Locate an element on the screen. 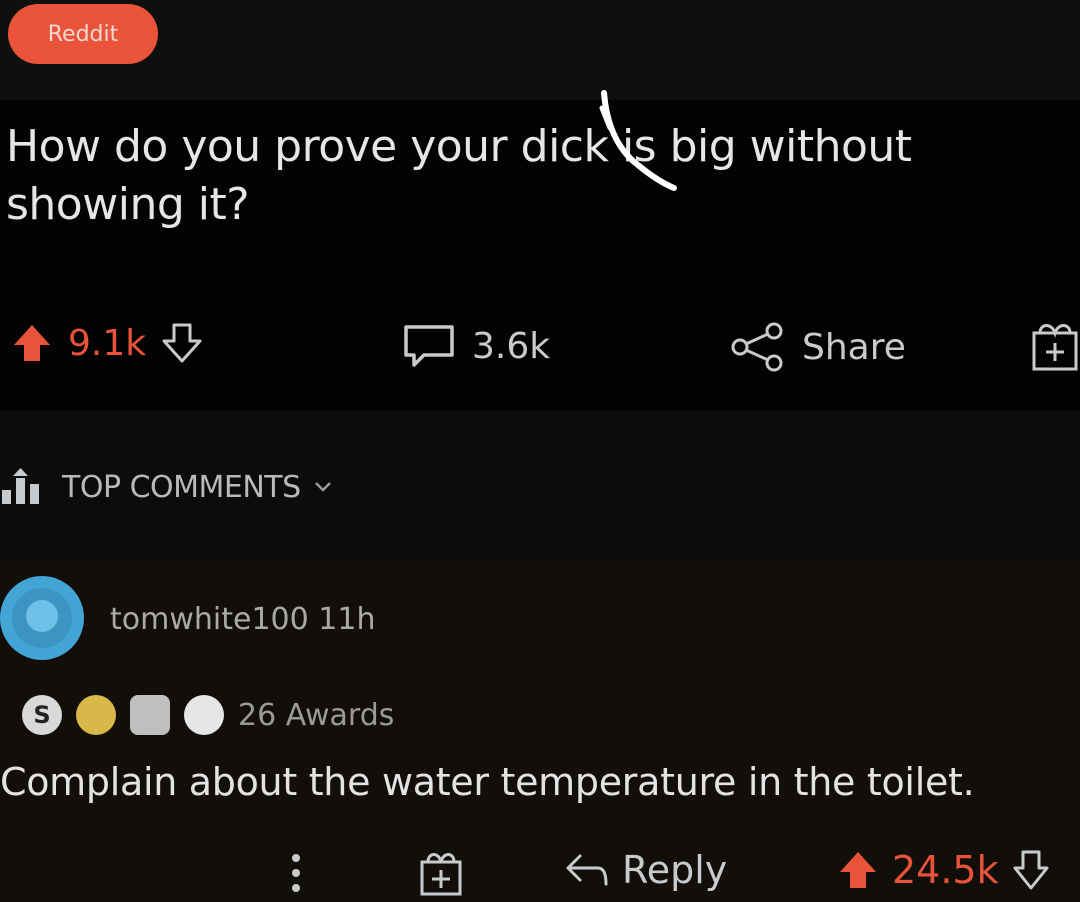 This screenshot has width=1080, height=902. reply-button: Reply is located at coordinates (644, 870).